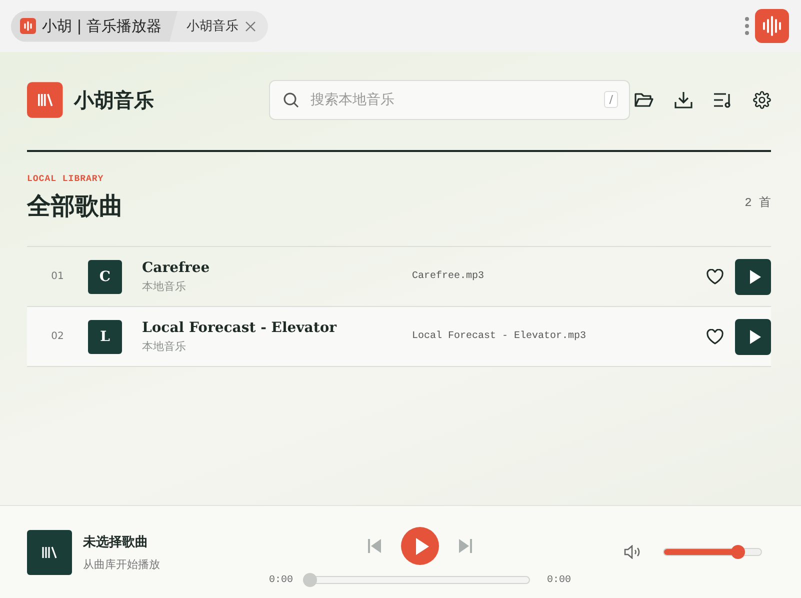 The width and height of the screenshot is (801, 598). Describe the element at coordinates (57, 336) in the screenshot. I see `track-number: 02` at that location.